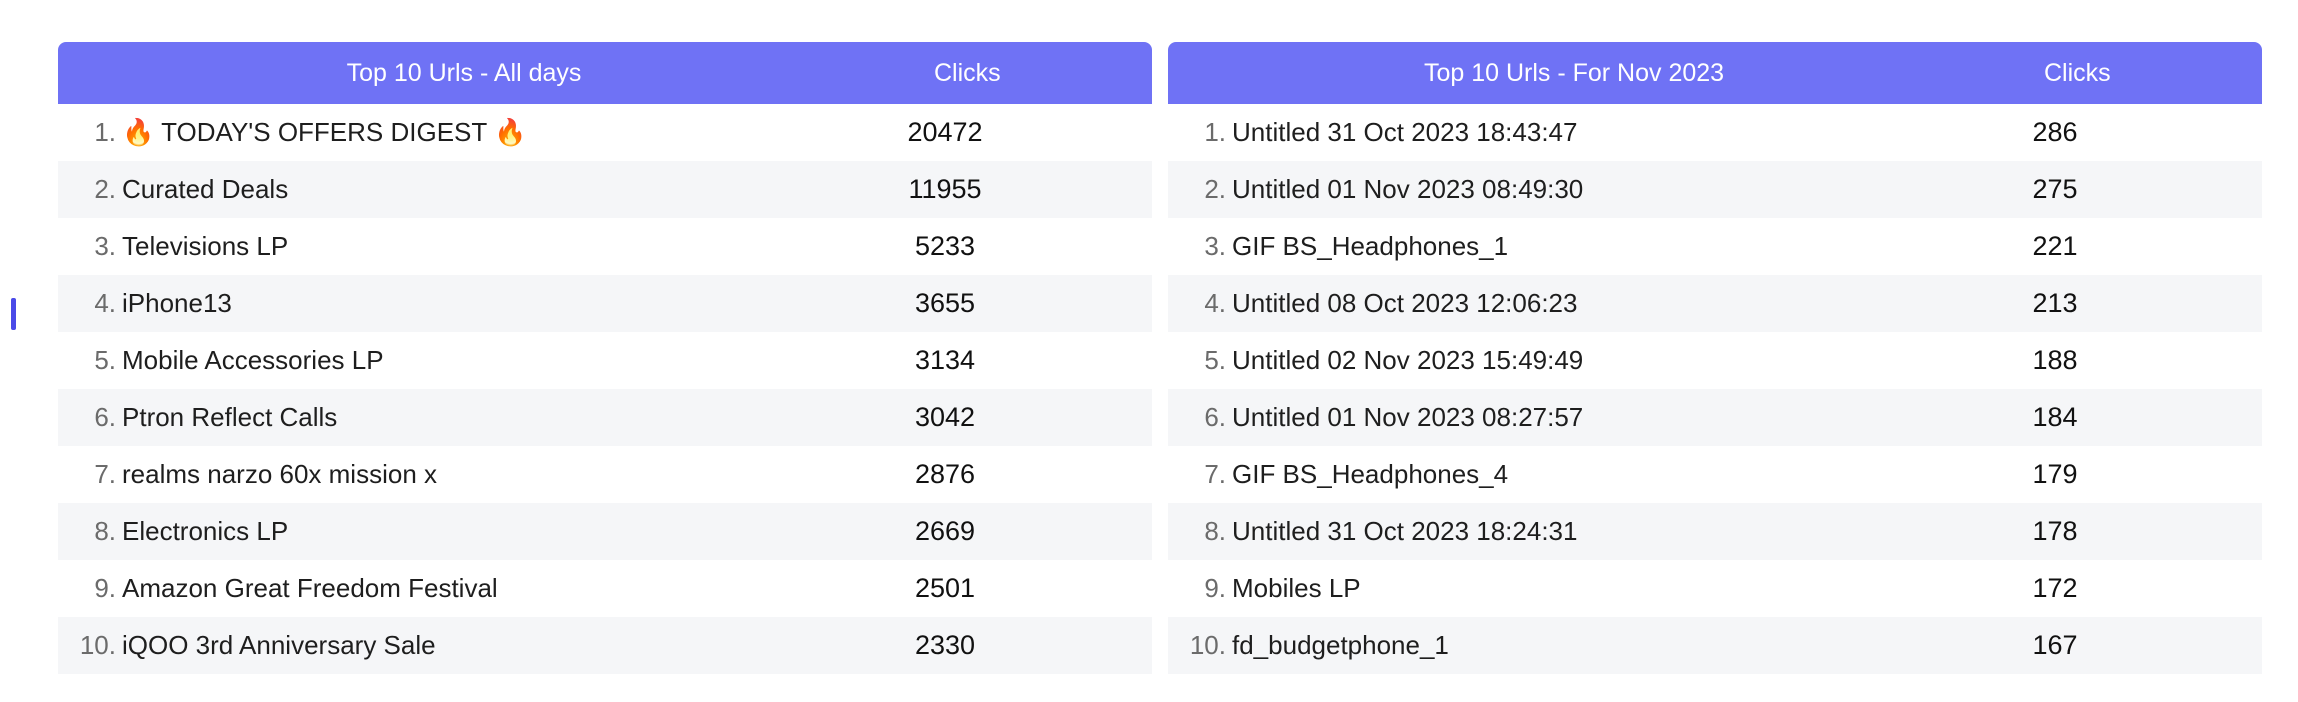 This screenshot has height=702, width=2298. Describe the element at coordinates (945, 531) in the screenshot. I see `click-count: 2669` at that location.